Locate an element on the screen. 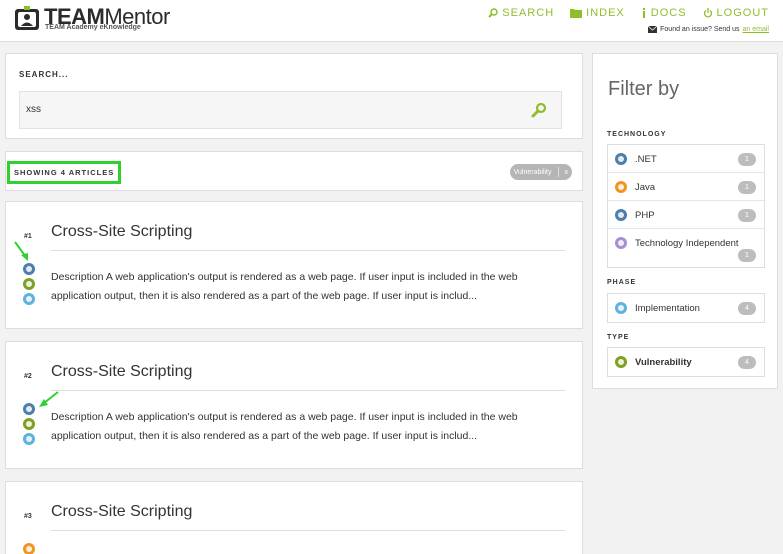  filter-item-label: .NET is located at coordinates (646, 159).